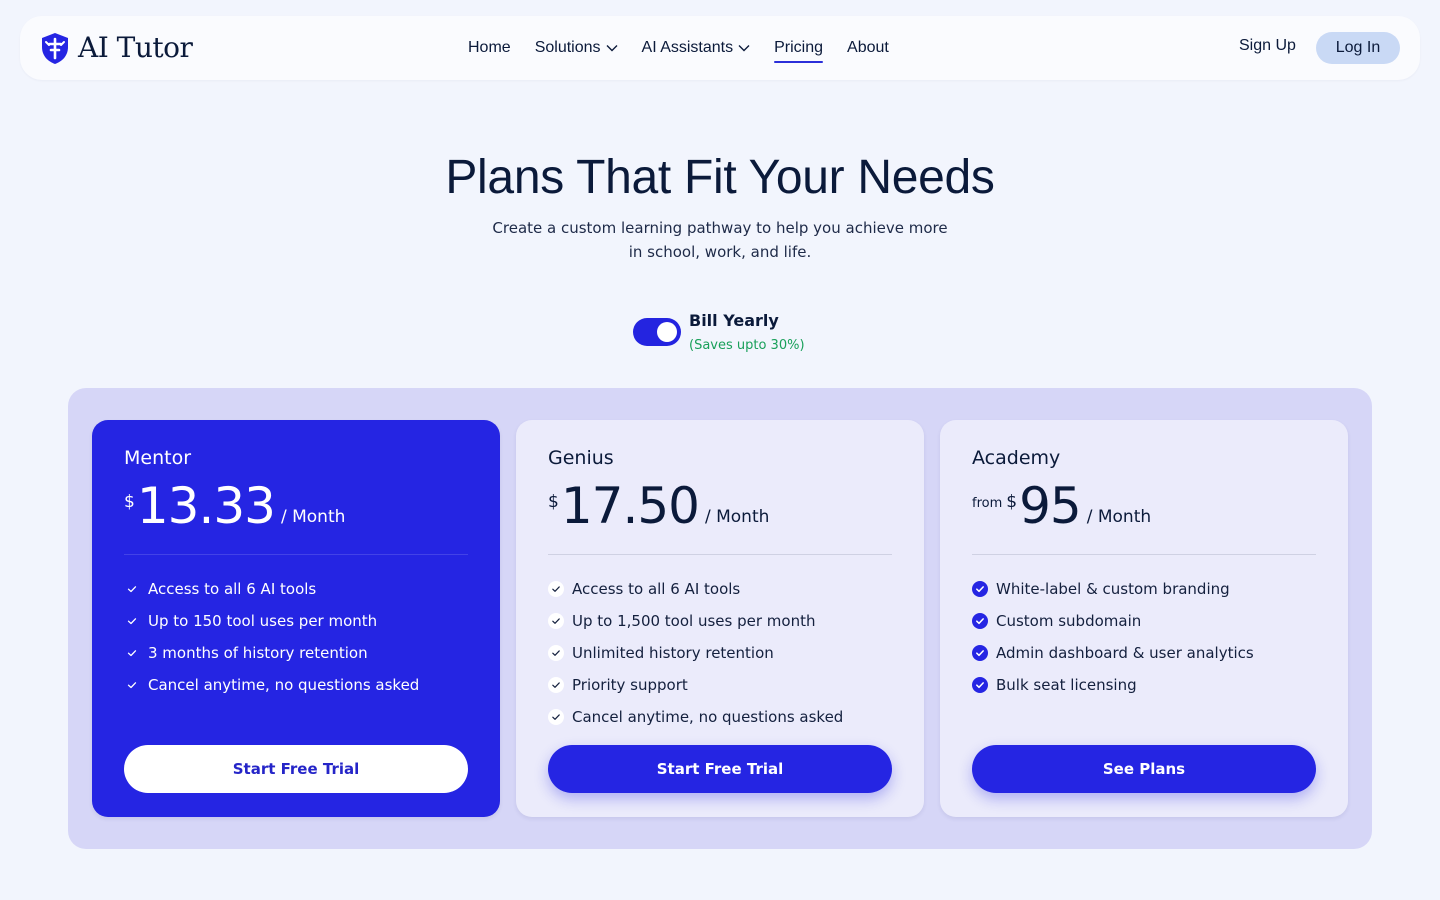  What do you see at coordinates (581, 458) in the screenshot?
I see `plan-name: Genius` at bounding box center [581, 458].